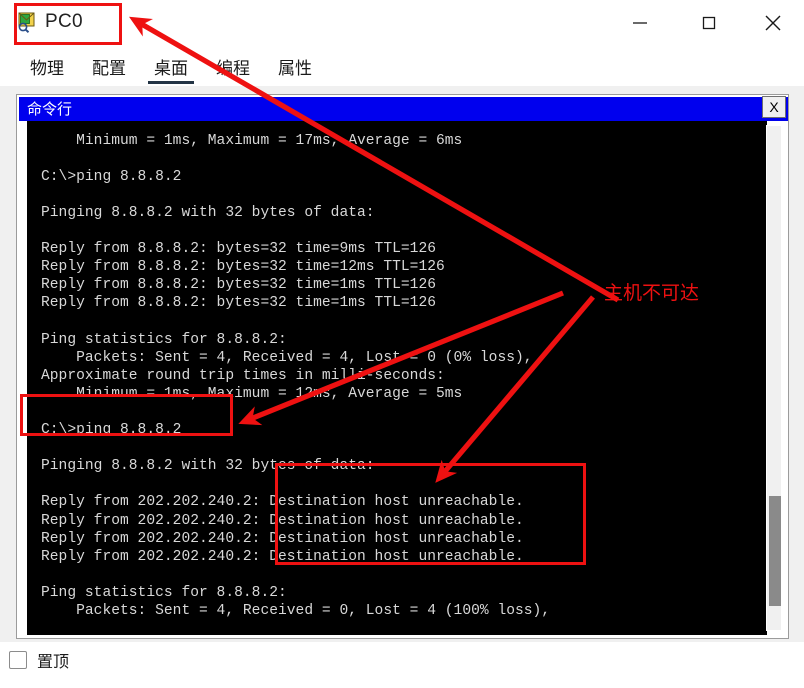  I want to click on close-icon, so click(773, 23).